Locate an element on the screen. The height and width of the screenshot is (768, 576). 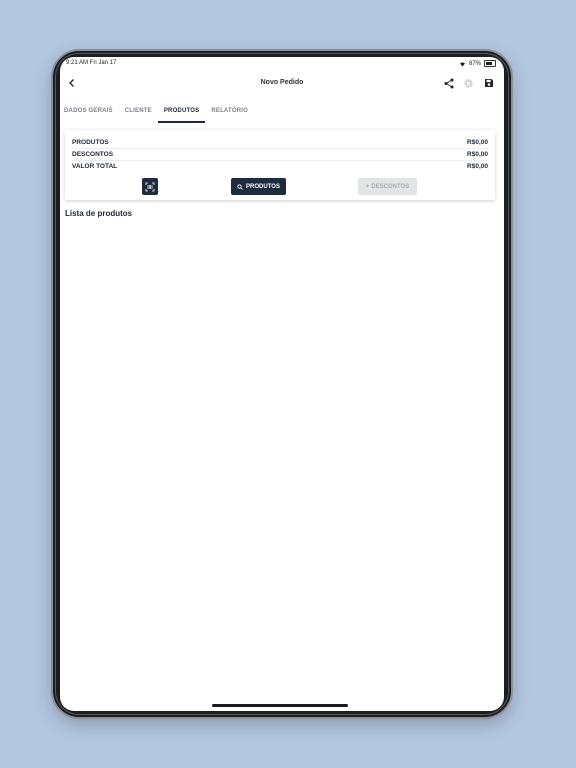
search-icon is located at coordinates (240, 186).